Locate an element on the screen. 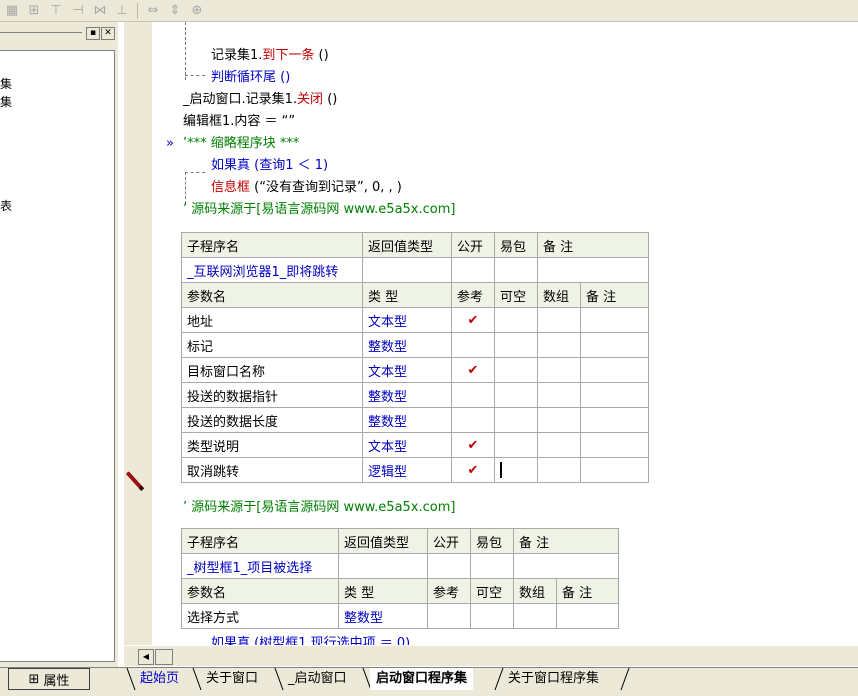 The image size is (858, 696). table-row: 类型说明 文本型 ✔ is located at coordinates (415, 445).